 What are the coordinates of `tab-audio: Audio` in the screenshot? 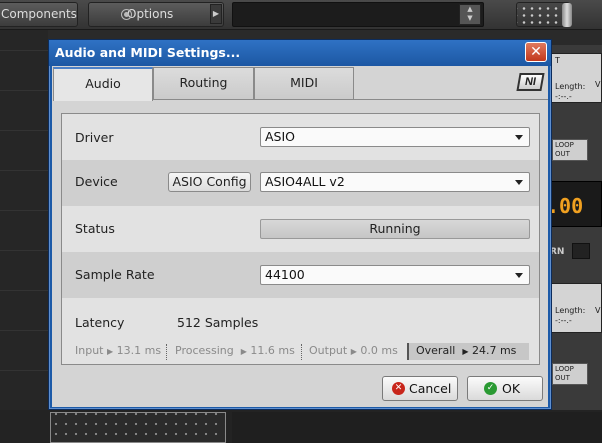 It's located at (103, 84).